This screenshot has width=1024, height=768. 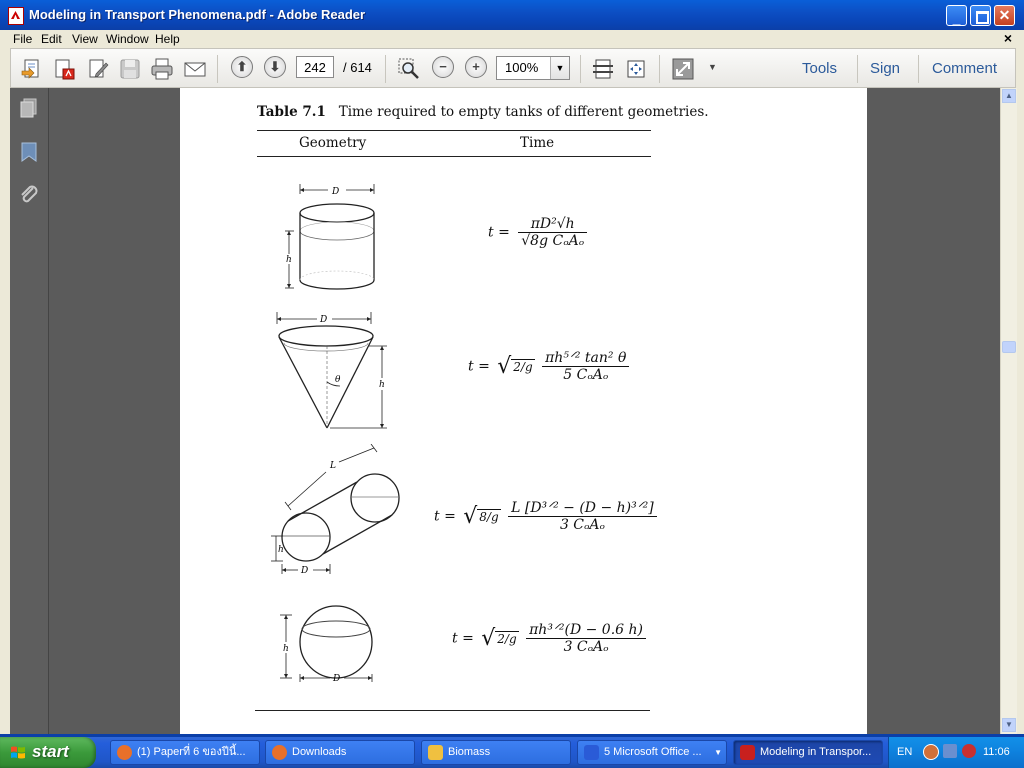 What do you see at coordinates (22, 39) in the screenshot?
I see `menu-file: File` at bounding box center [22, 39].